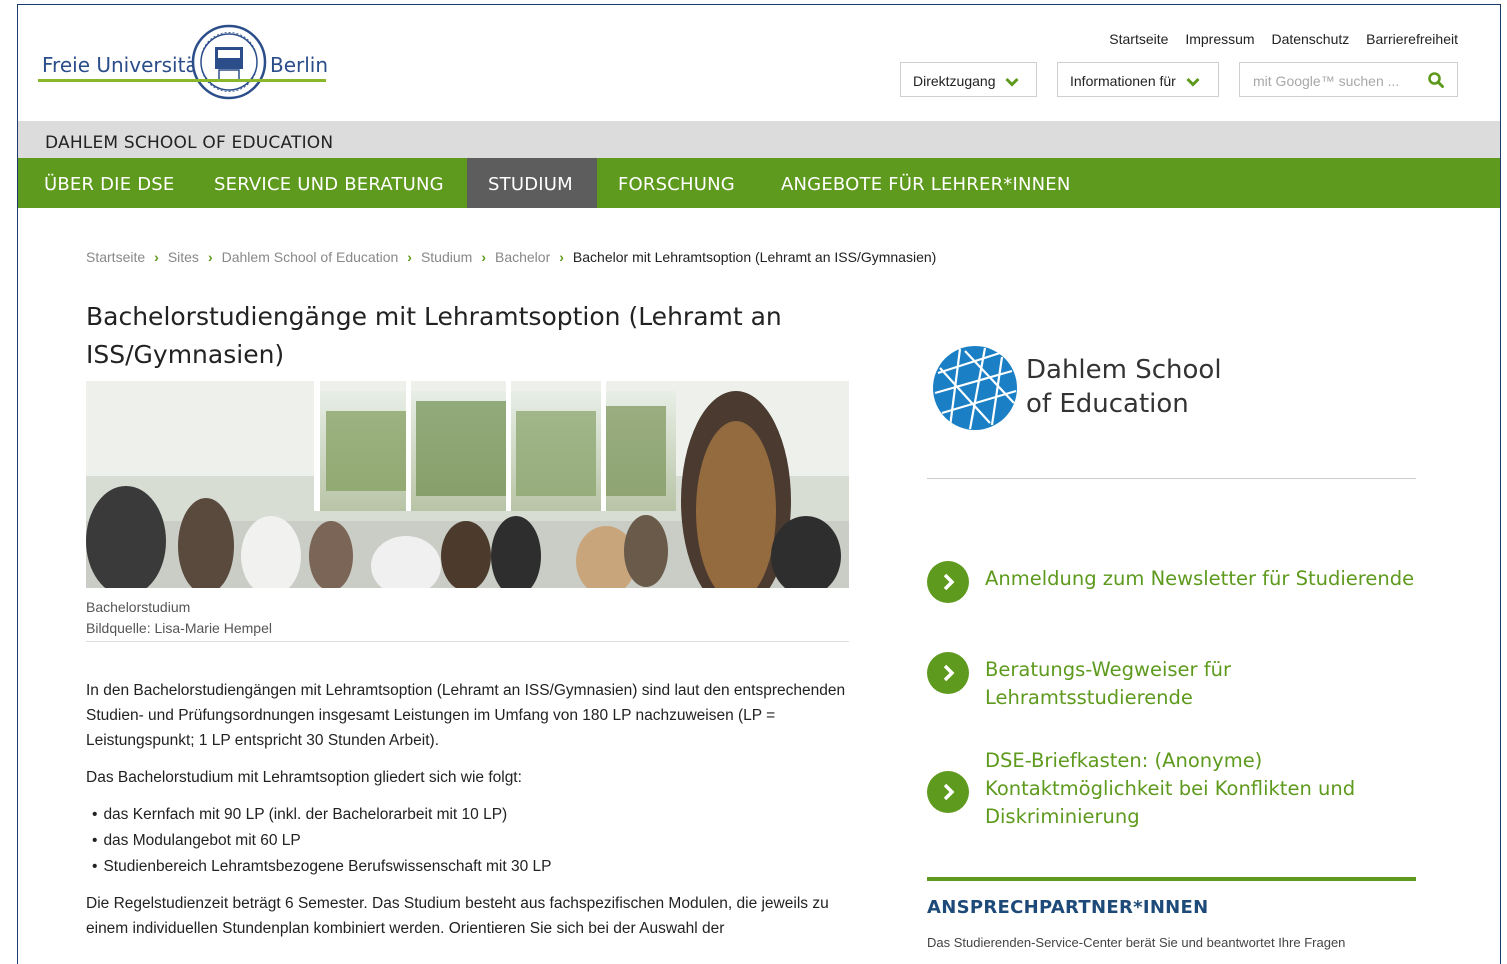  What do you see at coordinates (522, 257) in the screenshot?
I see `breadcrumb-item: Bachelor` at bounding box center [522, 257].